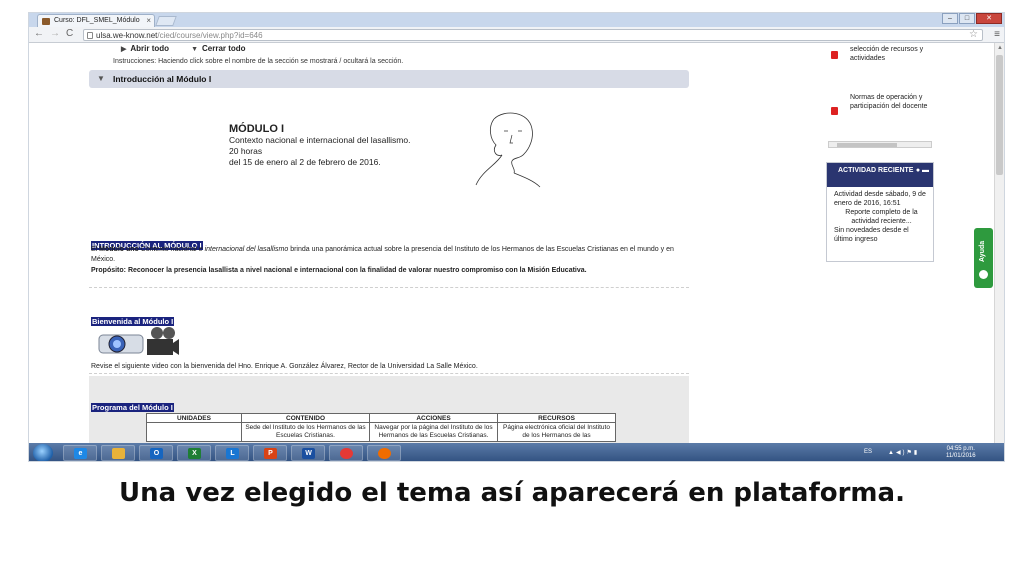  Describe the element at coordinates (967, 18) in the screenshot. I see `maximize-button: □` at that location.